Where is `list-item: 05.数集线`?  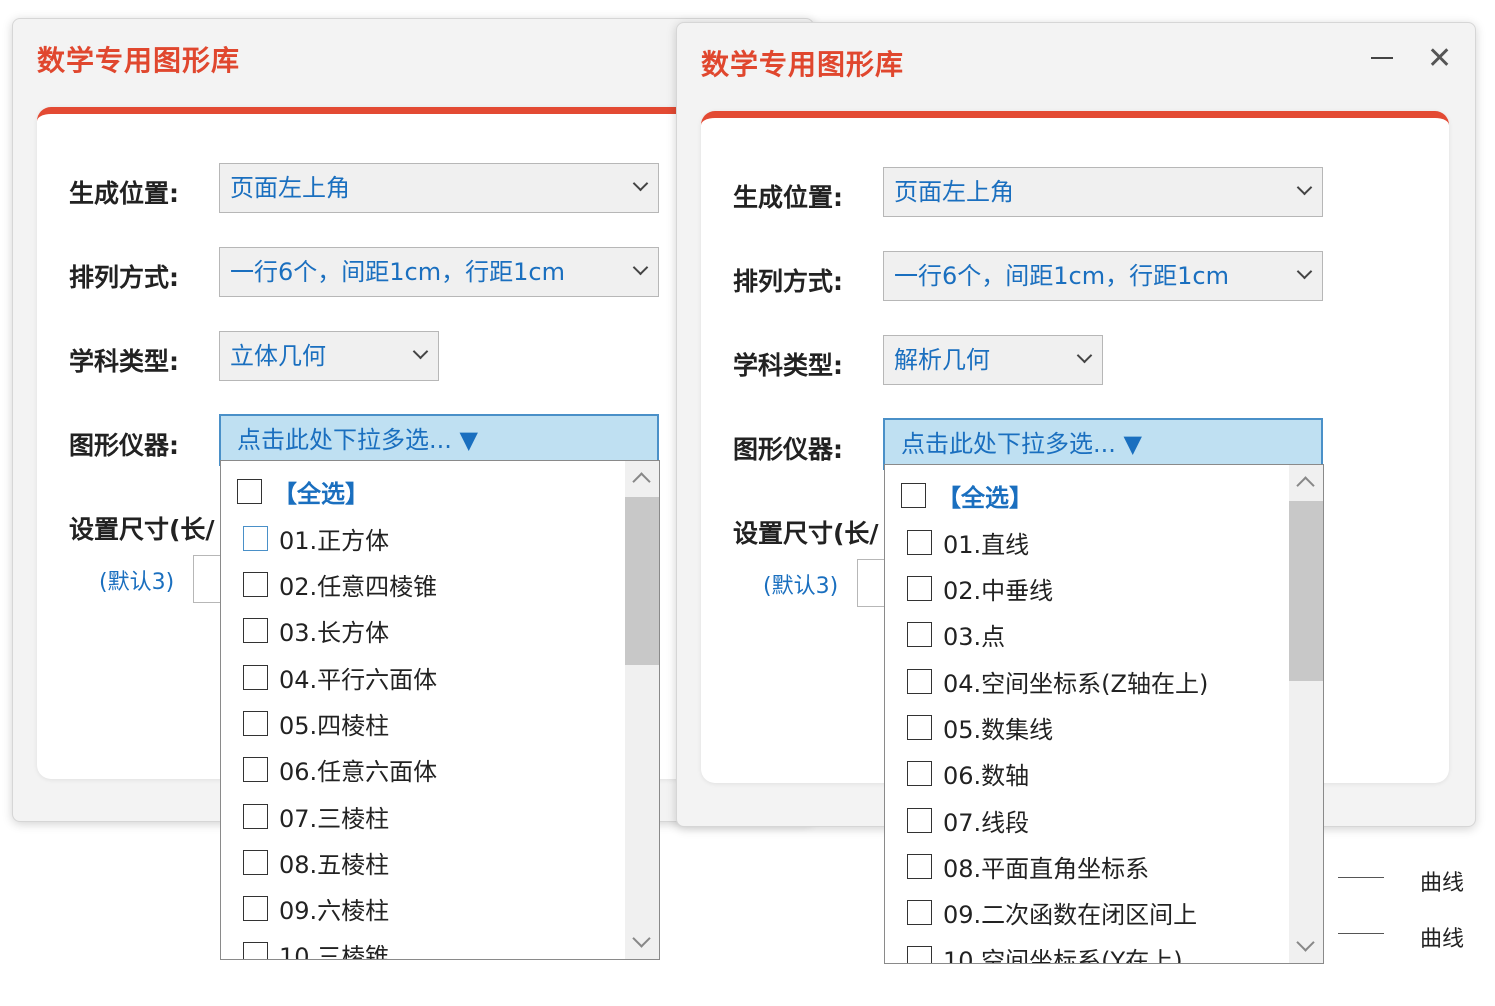
list-item: 05.数集线 is located at coordinates (980, 727).